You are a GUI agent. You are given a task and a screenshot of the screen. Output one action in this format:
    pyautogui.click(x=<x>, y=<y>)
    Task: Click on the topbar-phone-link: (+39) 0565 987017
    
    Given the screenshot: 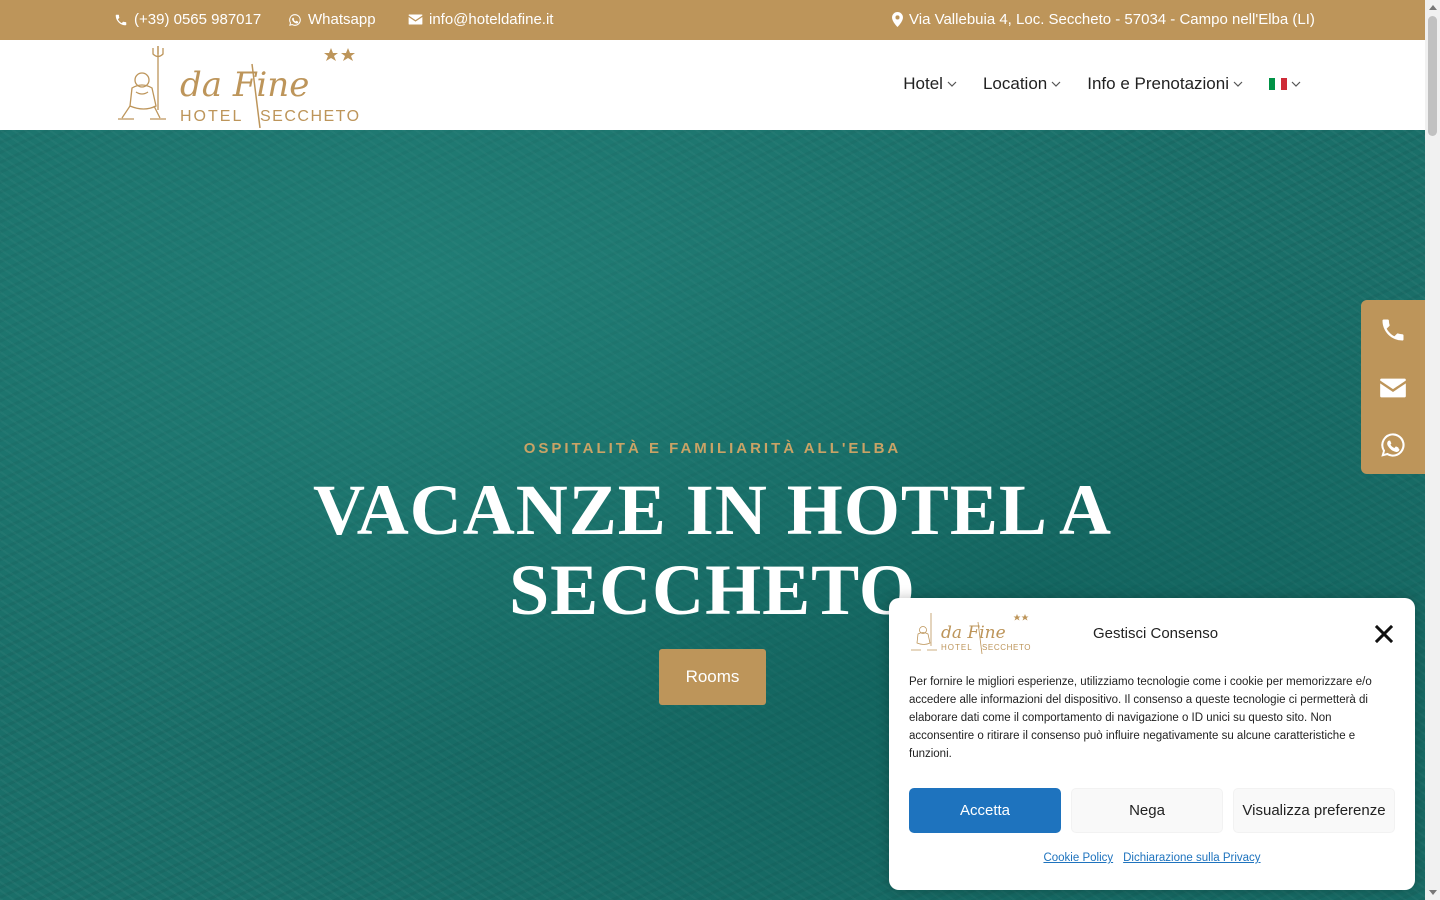 What is the action you would take?
    pyautogui.click(x=187, y=19)
    